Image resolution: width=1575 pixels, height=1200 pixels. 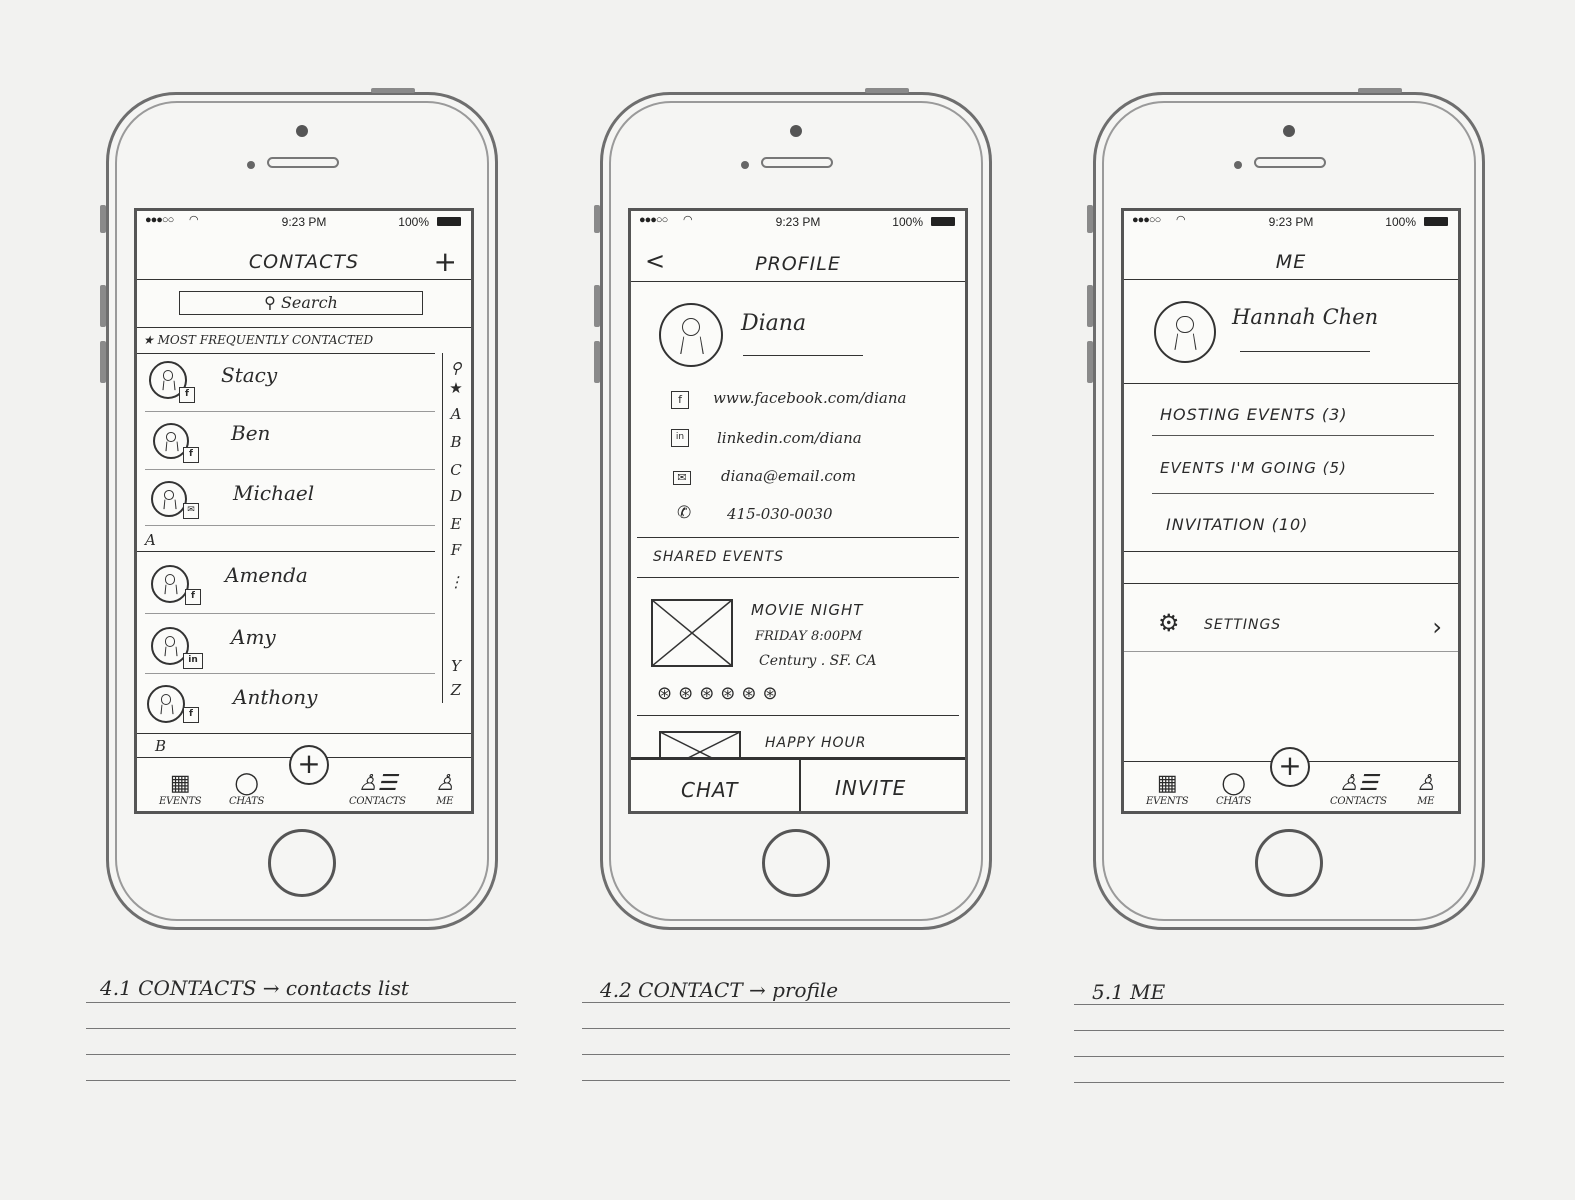 I want to click on caption-contacts: 4.1 CONTACTS → contacts list, so click(x=254, y=988).